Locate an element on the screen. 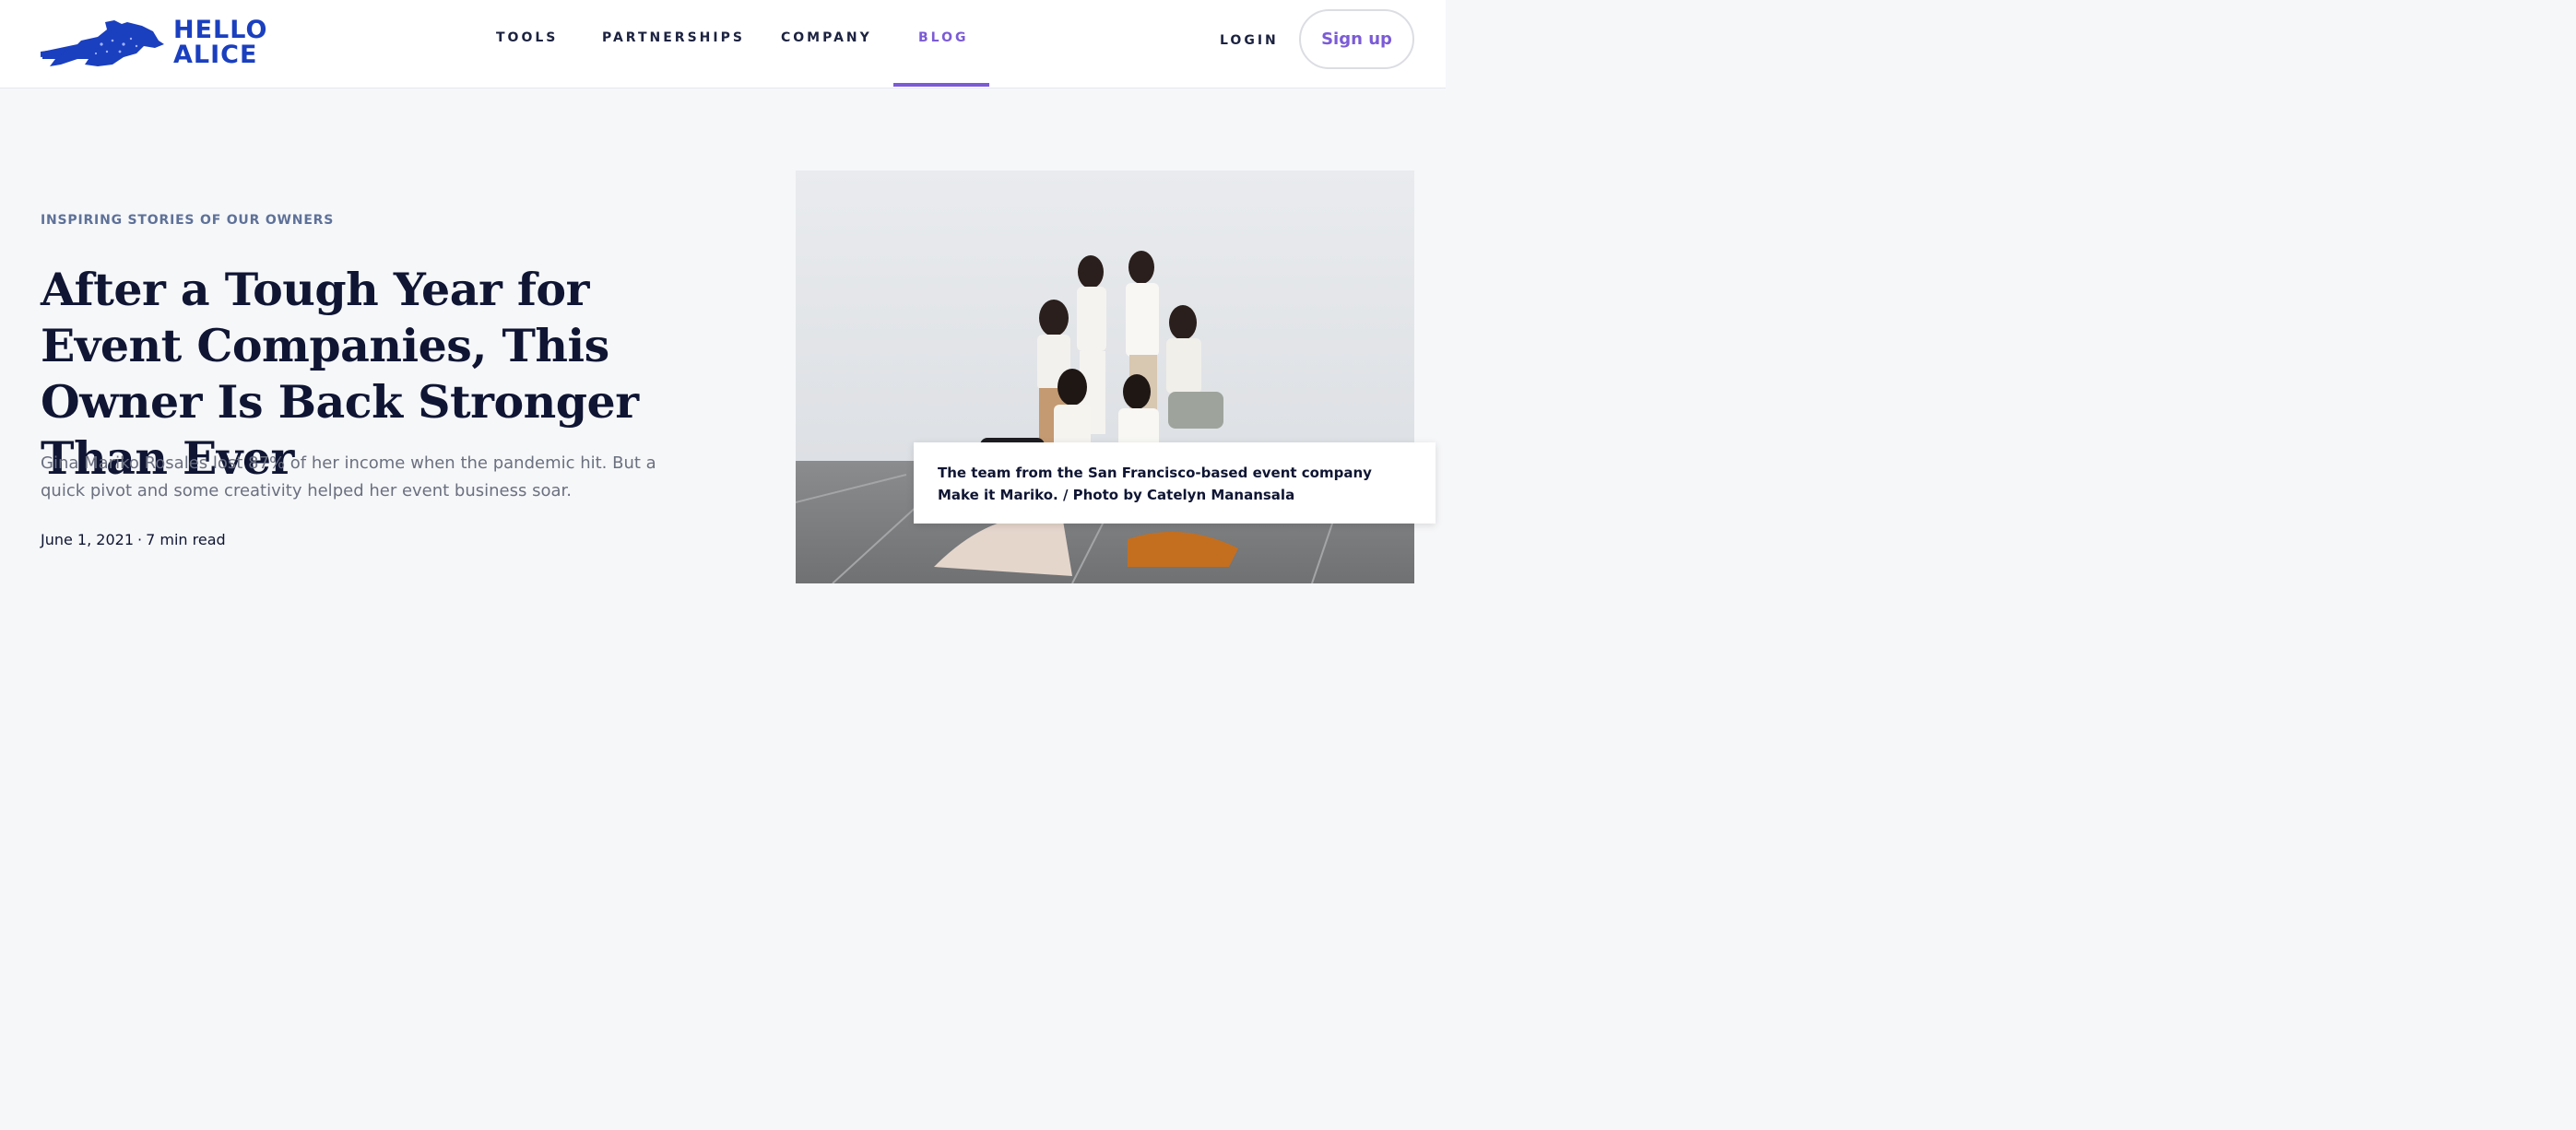 Image resolution: width=2576 pixels, height=1130 pixels. article-category: INSPIRING STORIES OF OUR OWNERS is located at coordinates (187, 220).